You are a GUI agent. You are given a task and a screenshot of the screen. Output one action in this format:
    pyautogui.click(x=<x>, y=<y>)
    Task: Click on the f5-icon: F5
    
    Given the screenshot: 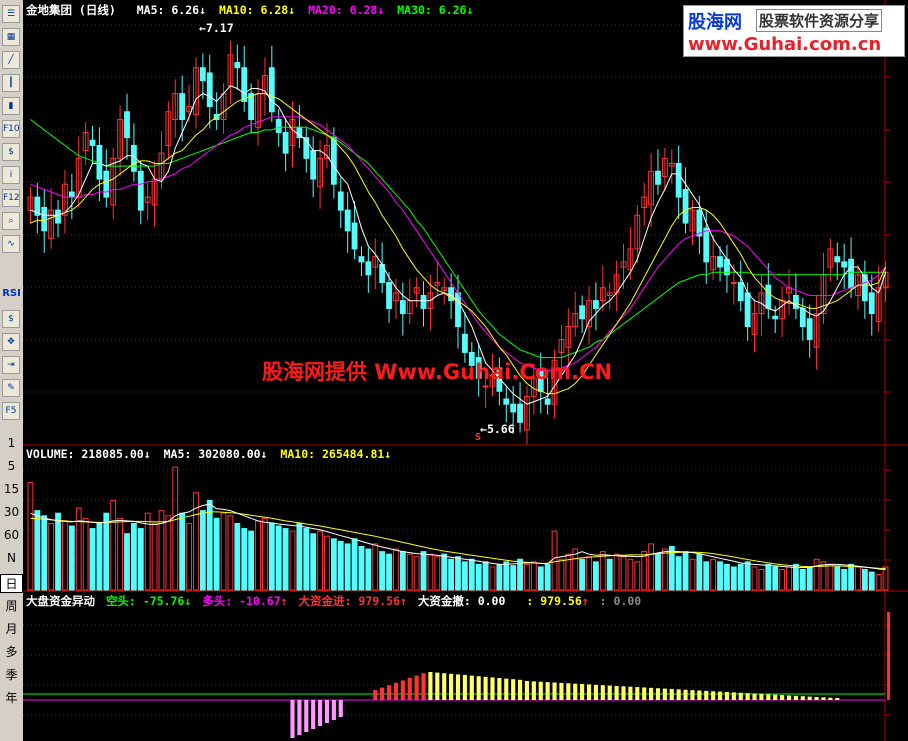 What is the action you would take?
    pyautogui.click(x=11, y=411)
    